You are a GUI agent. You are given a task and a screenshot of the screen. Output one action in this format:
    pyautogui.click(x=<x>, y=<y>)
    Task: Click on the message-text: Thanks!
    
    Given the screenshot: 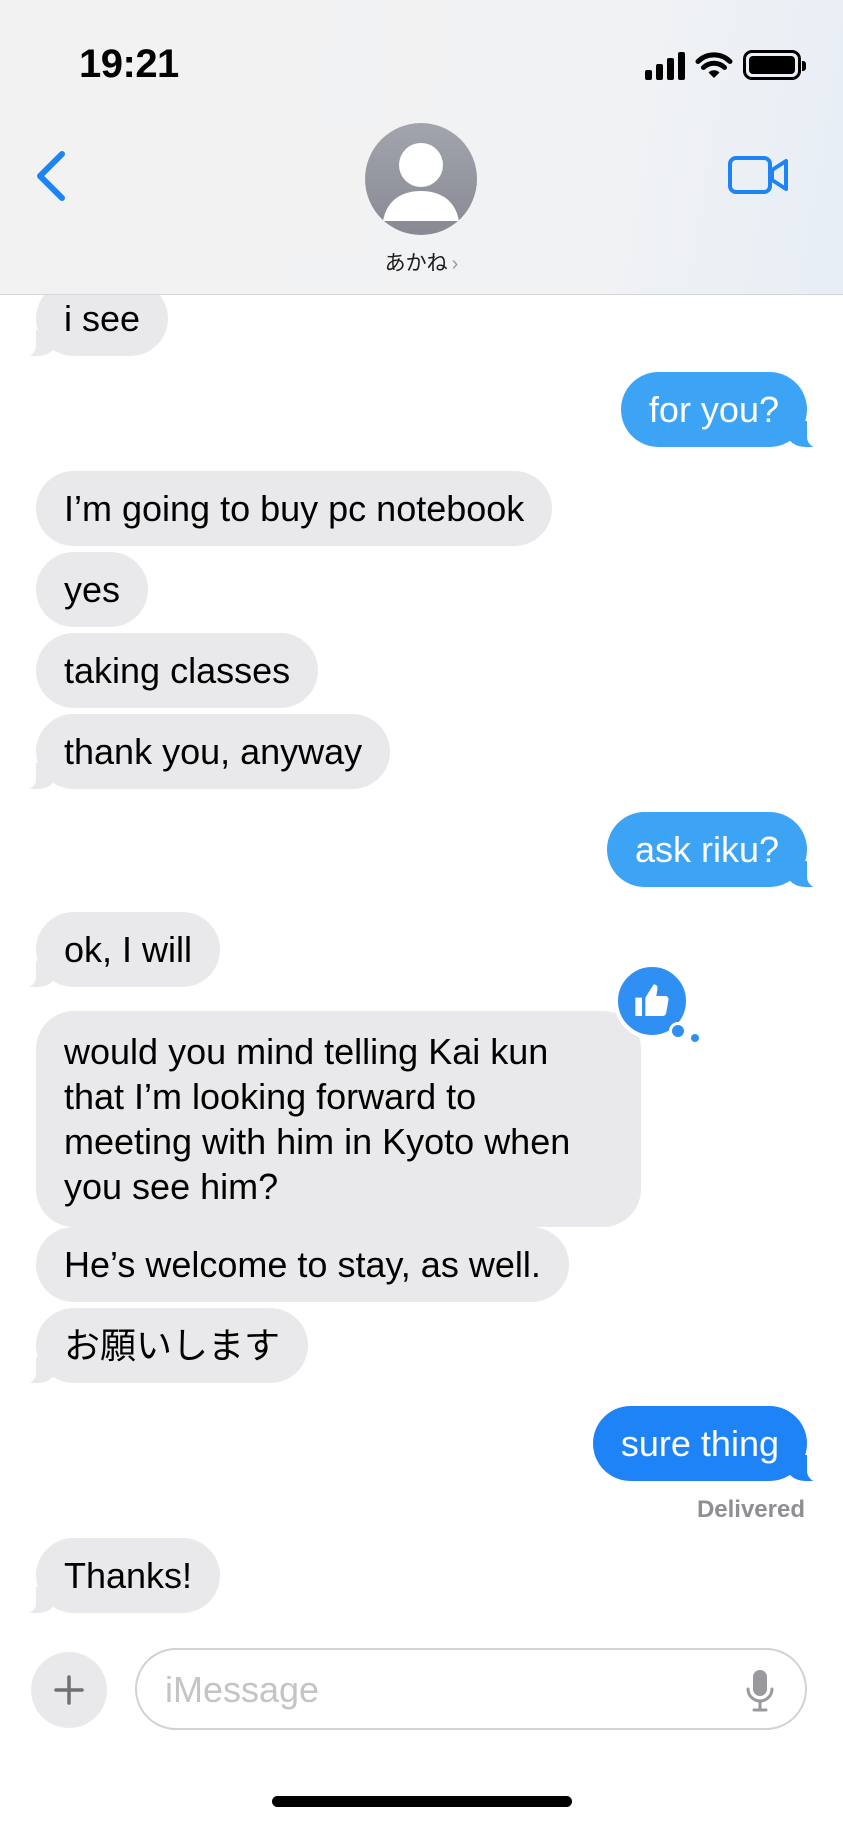 What is the action you would take?
    pyautogui.click(x=128, y=1575)
    